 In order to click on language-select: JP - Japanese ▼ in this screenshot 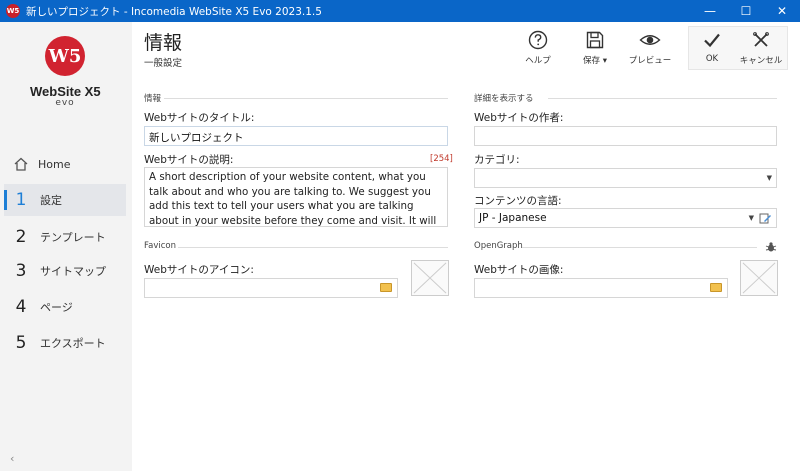, I will do `click(625, 218)`.